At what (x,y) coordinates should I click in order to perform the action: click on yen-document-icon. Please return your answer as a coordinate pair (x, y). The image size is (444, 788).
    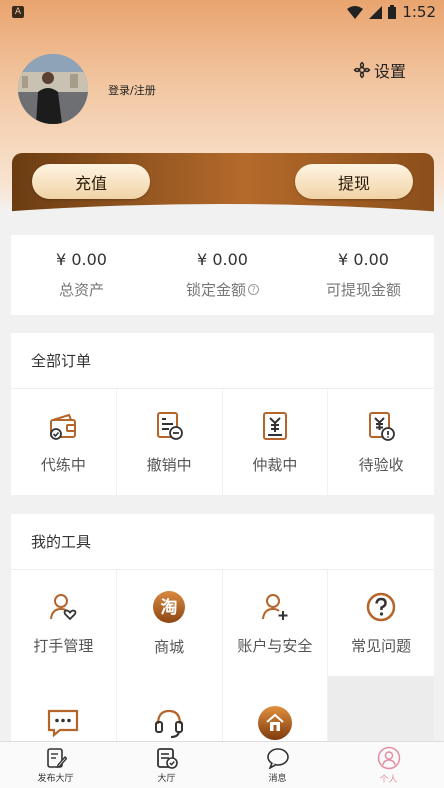
    Looking at the image, I should click on (274, 425).